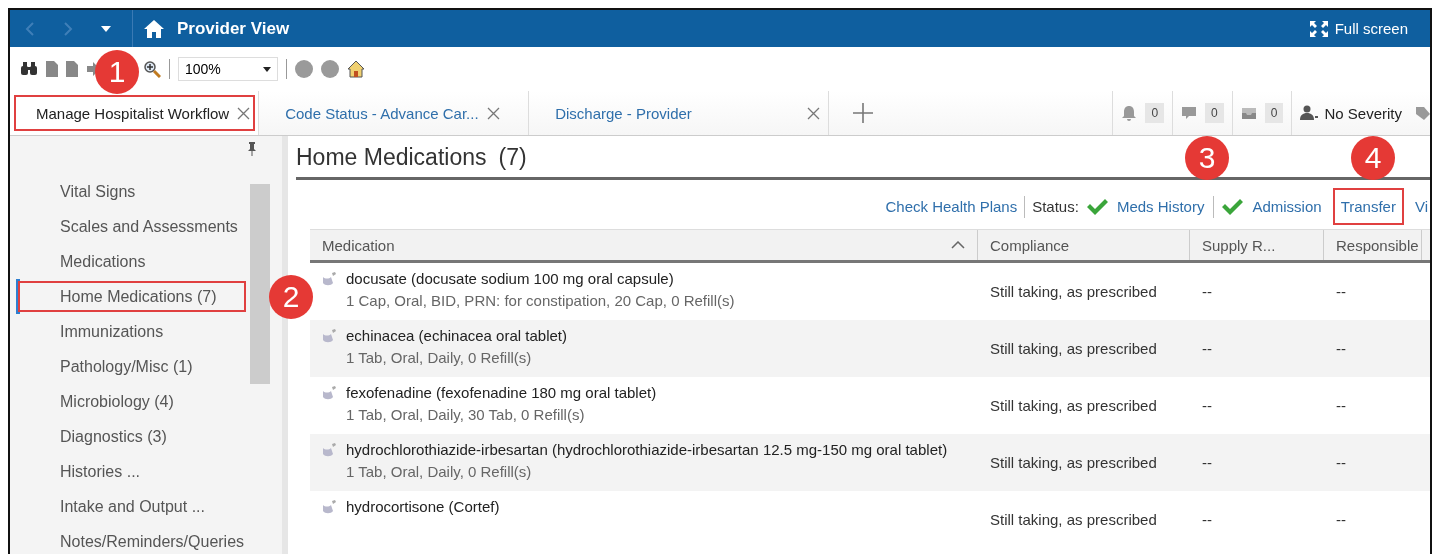  What do you see at coordinates (133, 261) in the screenshot?
I see `sidebar-item: Medications` at bounding box center [133, 261].